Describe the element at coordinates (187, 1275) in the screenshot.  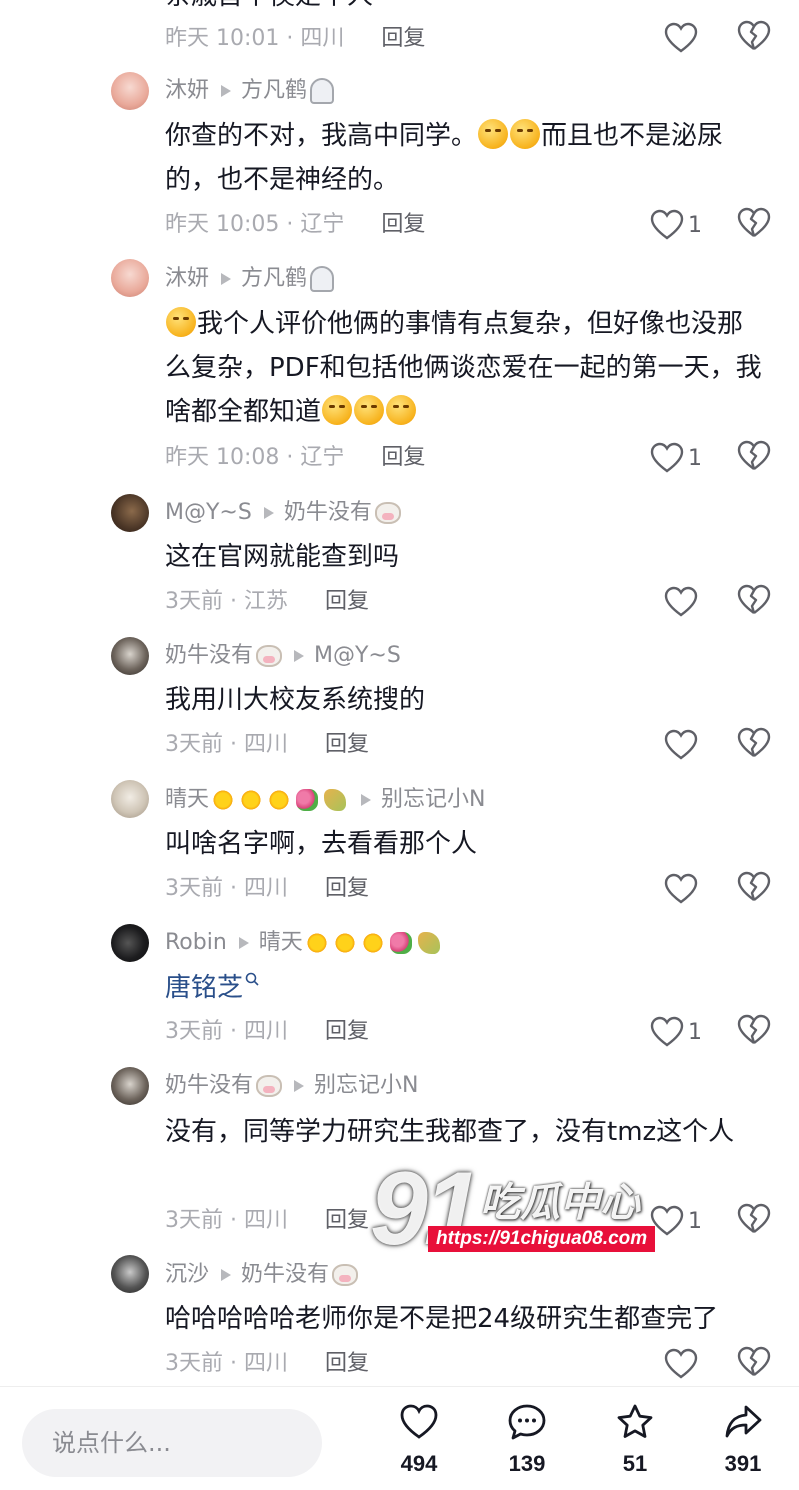
I see `comment-author: 沉沙` at that location.